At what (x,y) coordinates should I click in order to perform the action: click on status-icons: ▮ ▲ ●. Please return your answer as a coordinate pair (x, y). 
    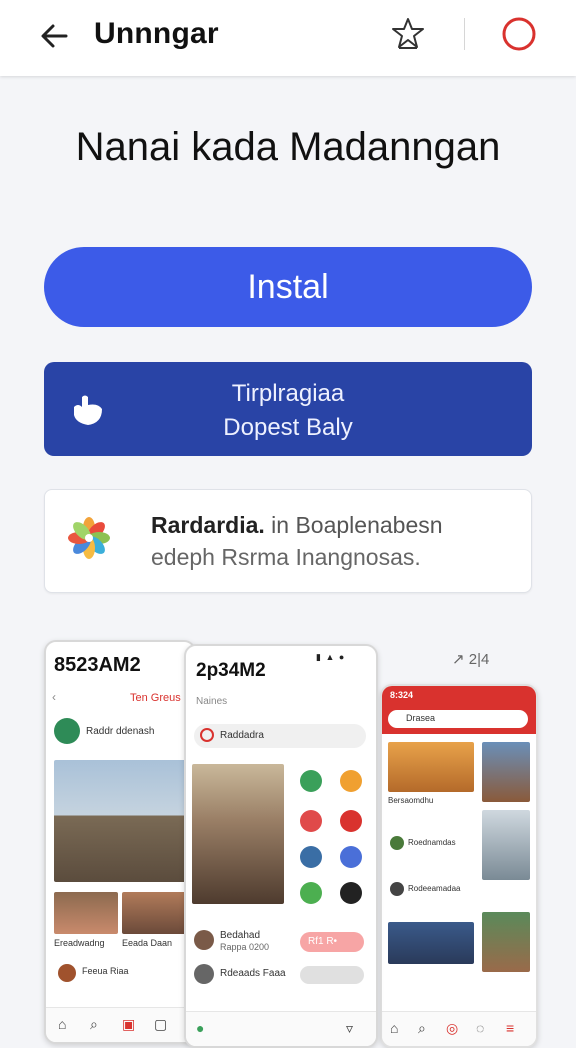
    Looking at the image, I should click on (331, 657).